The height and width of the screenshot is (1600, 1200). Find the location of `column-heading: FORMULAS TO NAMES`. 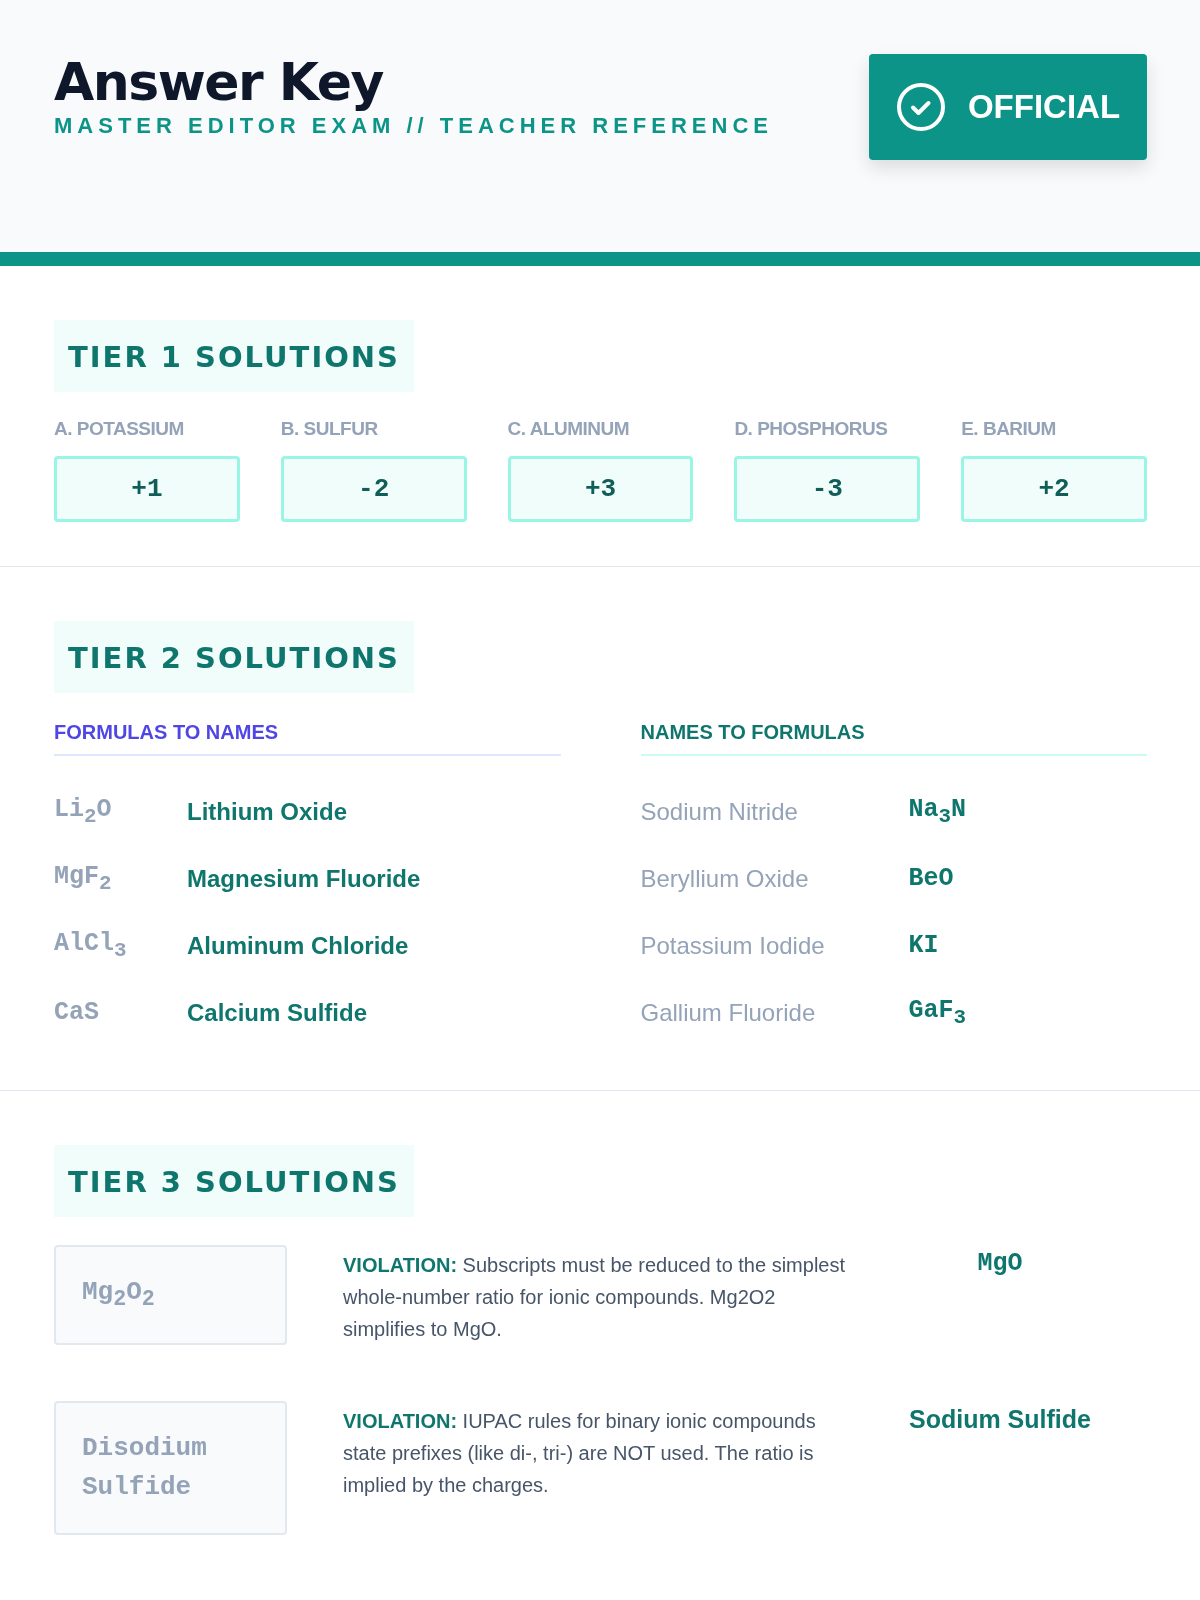

column-heading: FORMULAS TO NAMES is located at coordinates (307, 738).